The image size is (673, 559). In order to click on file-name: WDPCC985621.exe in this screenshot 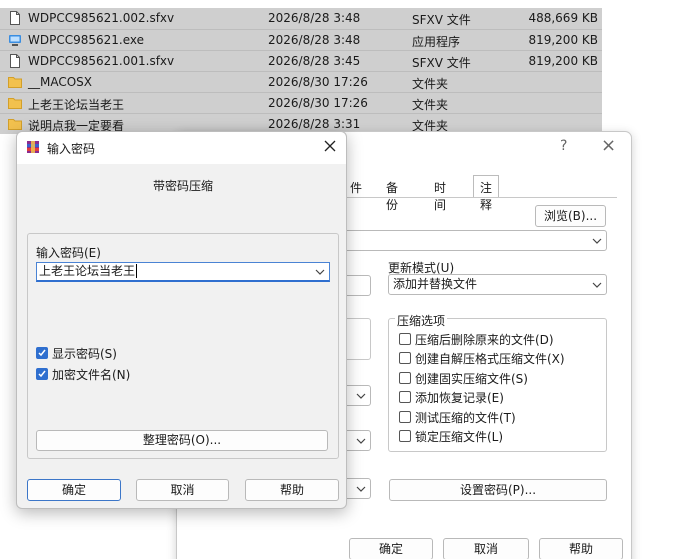, I will do `click(86, 40)`.